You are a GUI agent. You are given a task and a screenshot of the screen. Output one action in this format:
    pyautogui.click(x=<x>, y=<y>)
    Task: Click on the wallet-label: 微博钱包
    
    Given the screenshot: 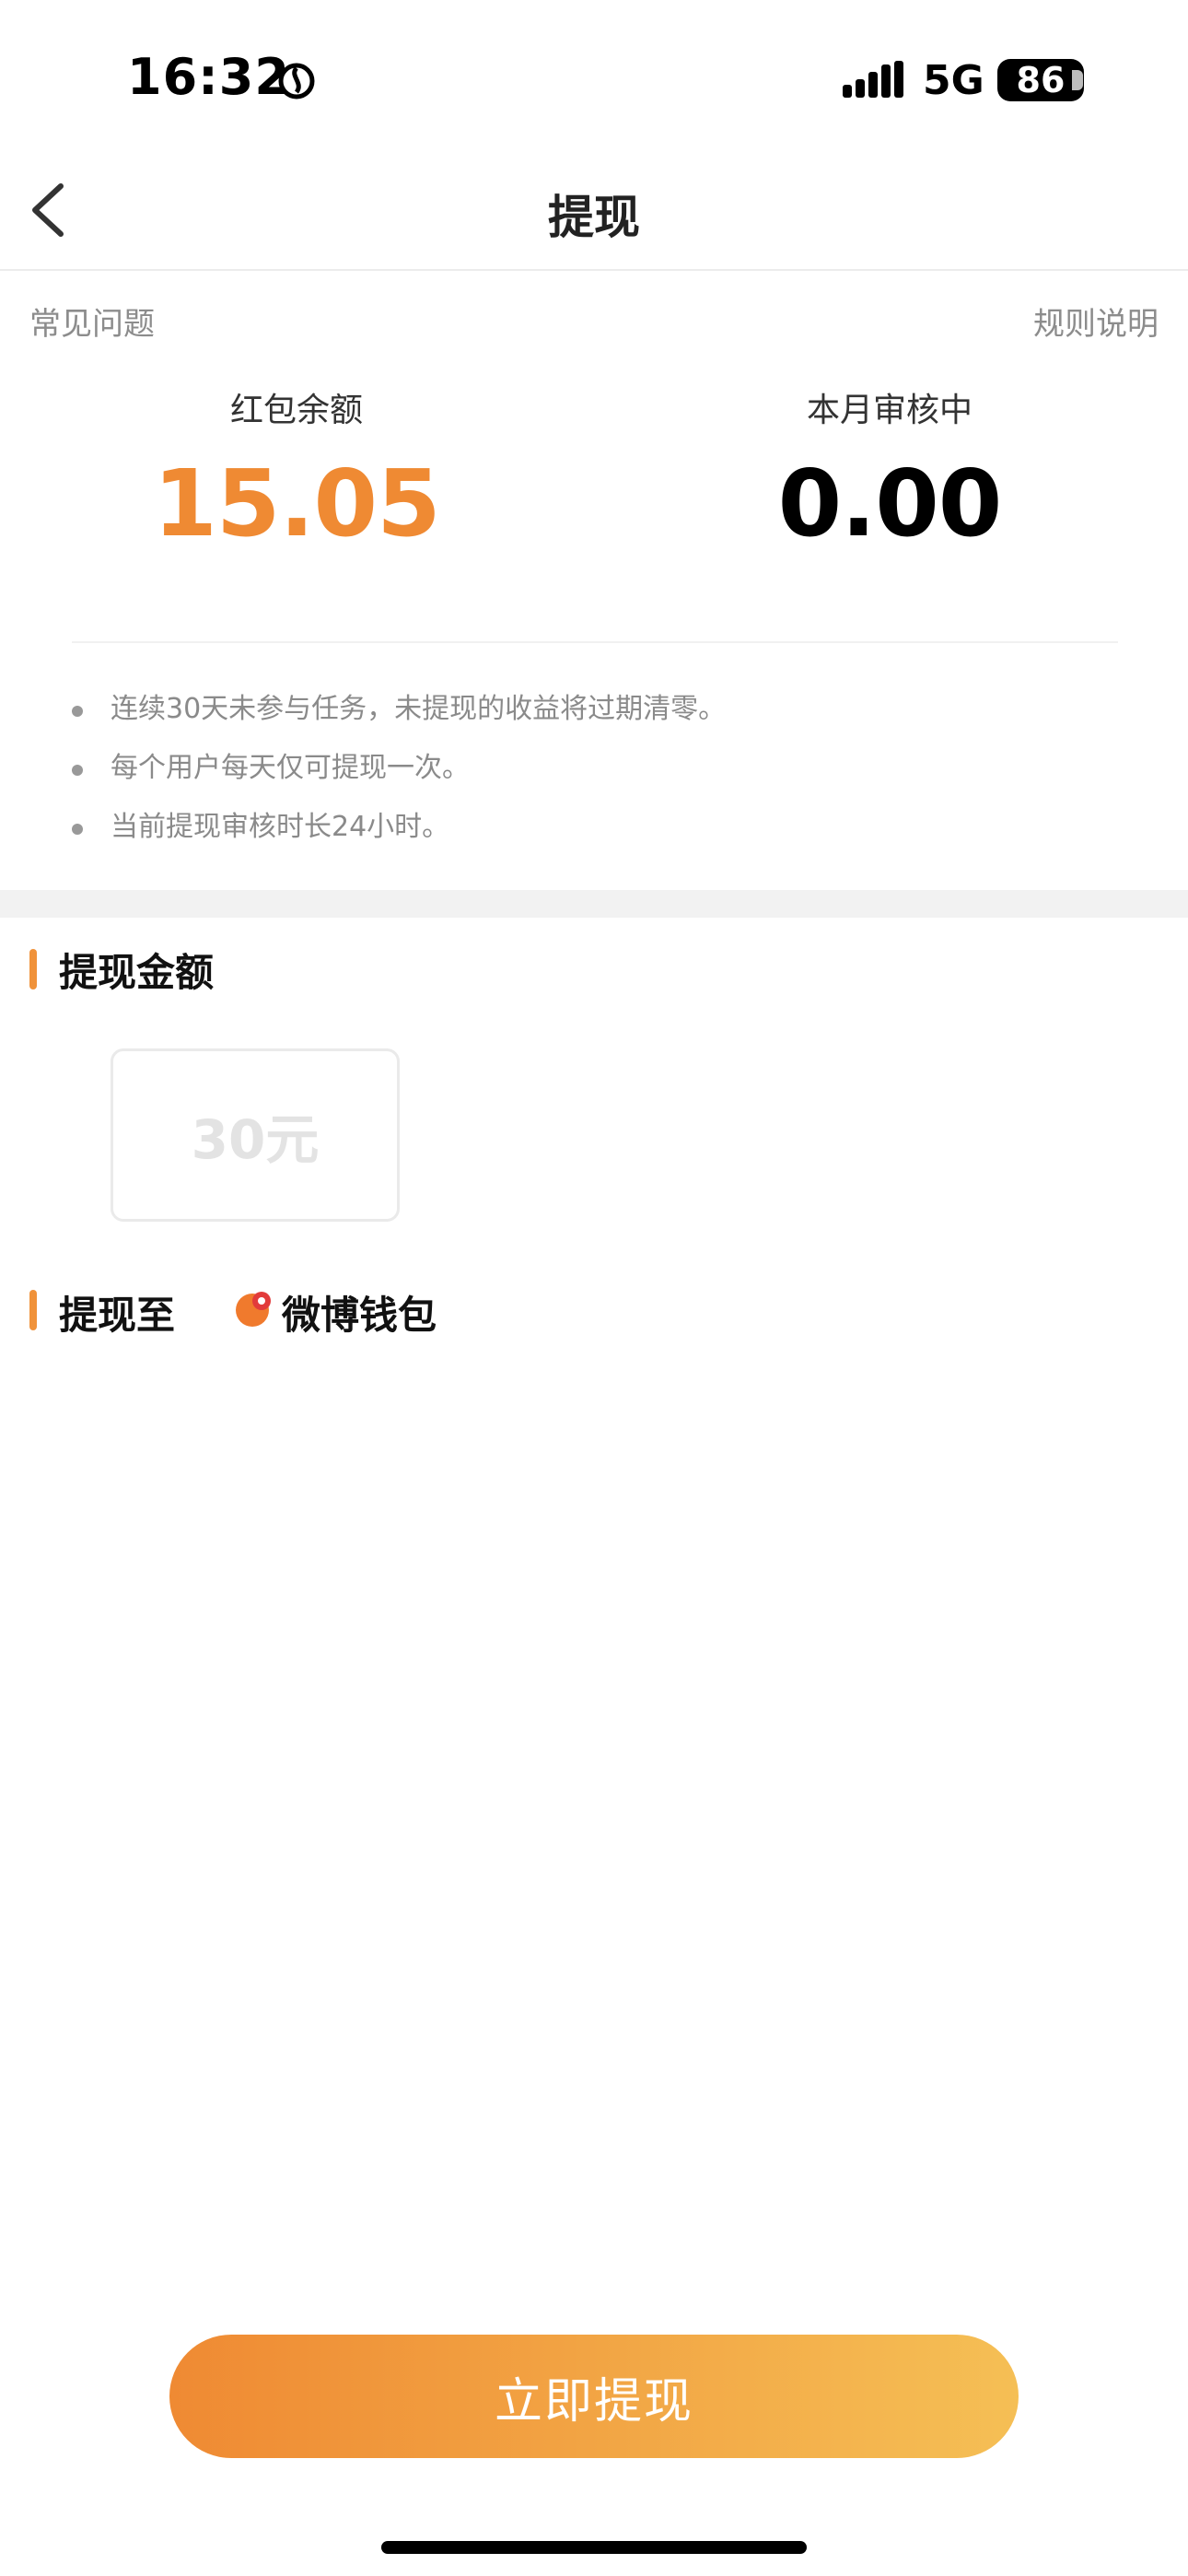 What is the action you would take?
    pyautogui.click(x=359, y=1312)
    